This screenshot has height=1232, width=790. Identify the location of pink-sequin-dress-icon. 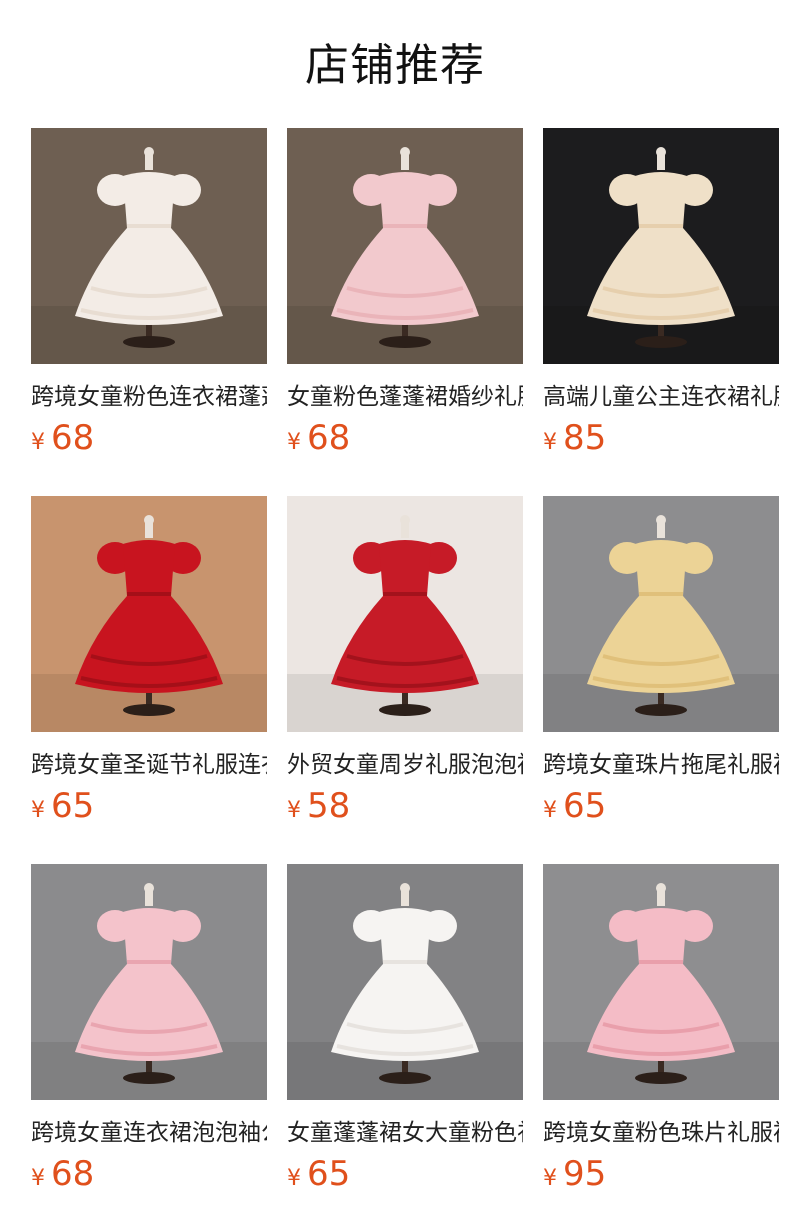
(405, 246).